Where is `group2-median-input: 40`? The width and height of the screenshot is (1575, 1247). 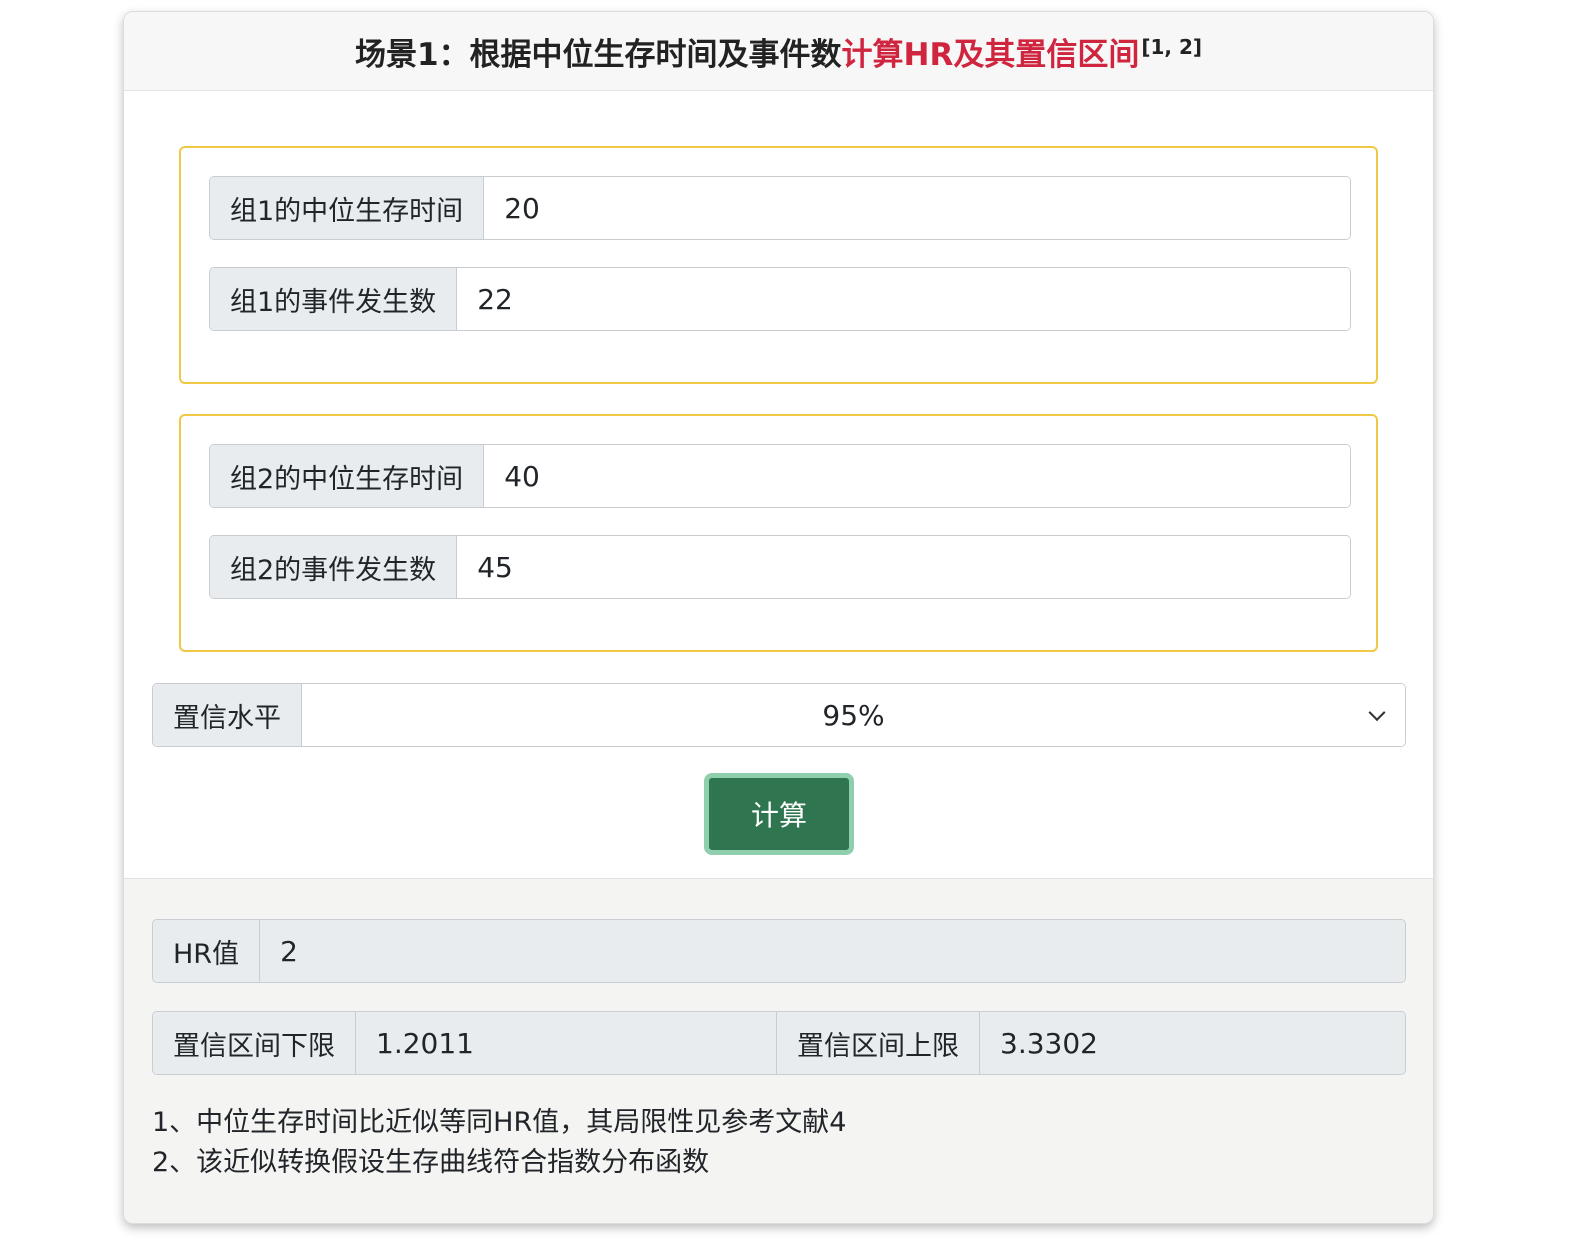 group2-median-input: 40 is located at coordinates (917, 476).